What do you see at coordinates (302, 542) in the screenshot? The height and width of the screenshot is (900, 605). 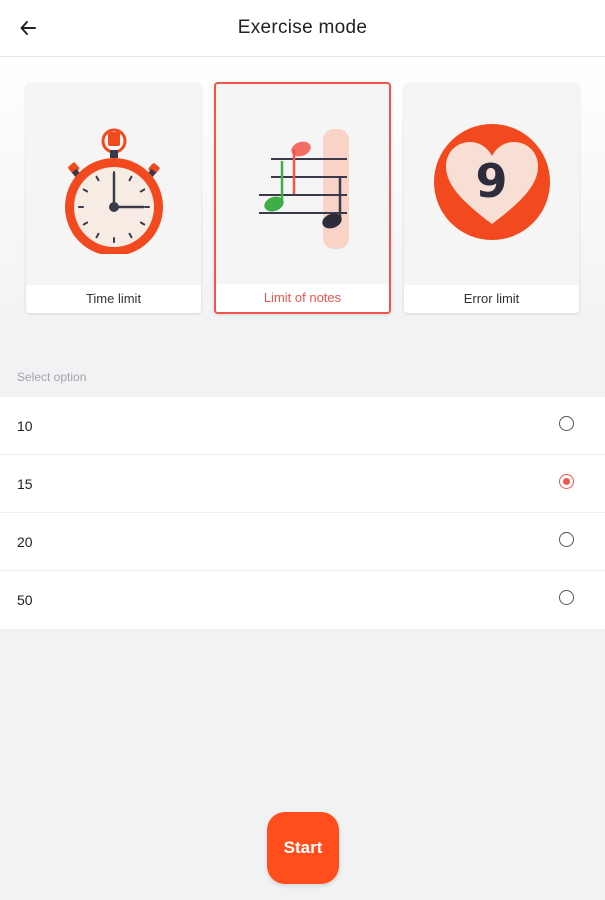 I see `option-row-20: 20` at bounding box center [302, 542].